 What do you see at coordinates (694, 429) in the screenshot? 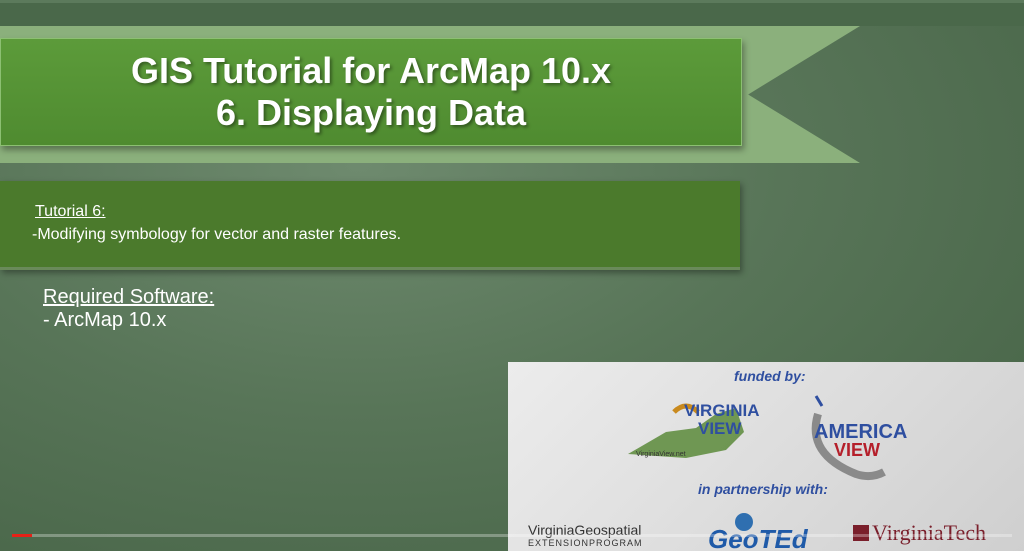
I see `virginia-view-logo: VIRGINIA VIEW VirginiaView.net` at bounding box center [694, 429].